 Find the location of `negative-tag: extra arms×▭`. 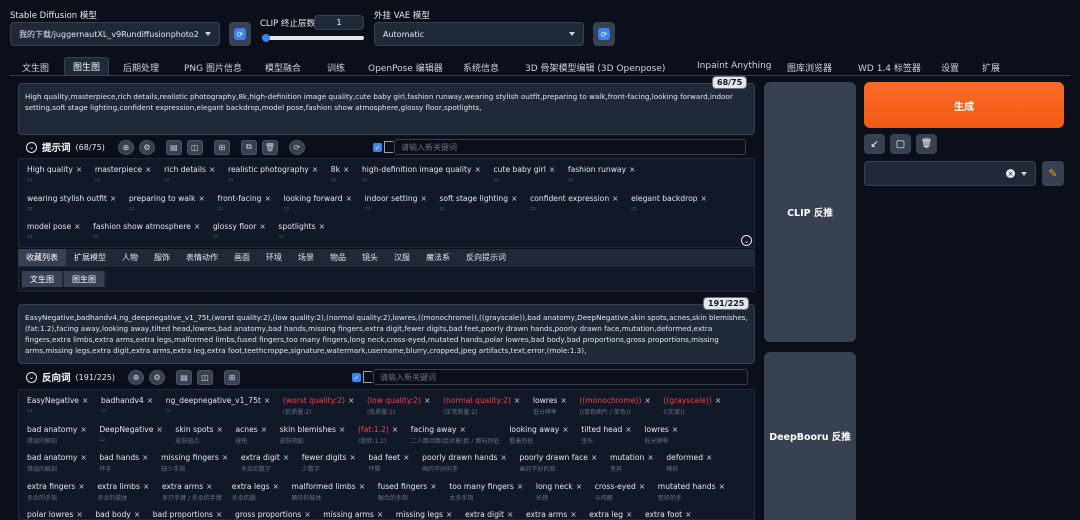

negative-tag: extra arms×▭ is located at coordinates (551, 514).